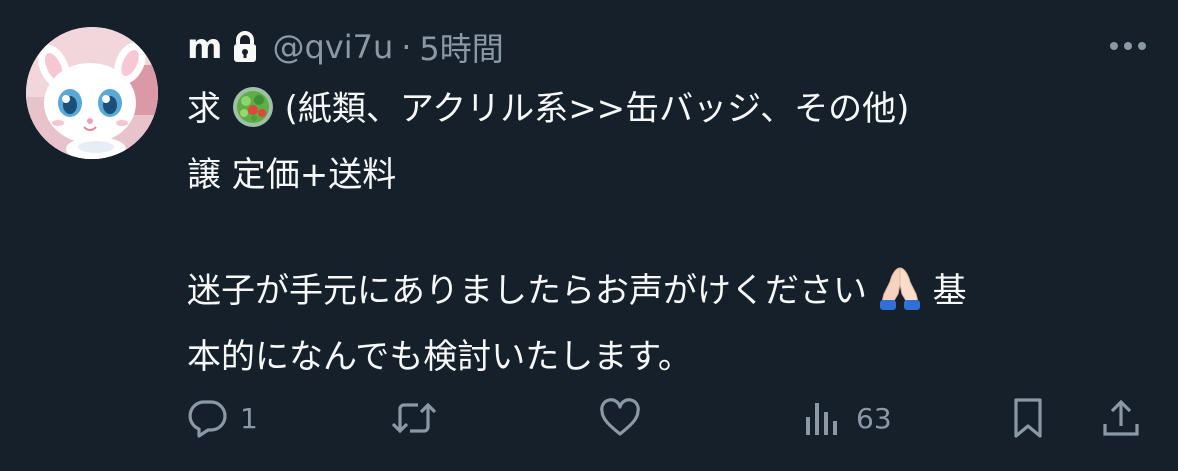  What do you see at coordinates (253, 116) in the screenshot?
I see `salad-emoji` at bounding box center [253, 116].